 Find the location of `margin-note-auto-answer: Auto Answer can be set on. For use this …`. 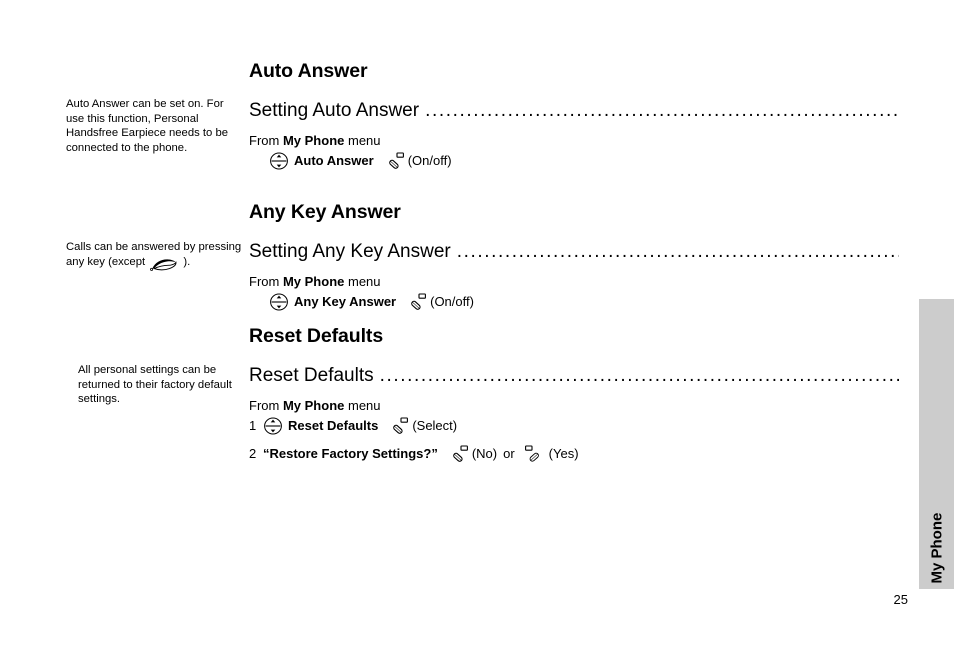

margin-note-auto-answer: Auto Answer can be set on. For use this … is located at coordinates (155, 126).